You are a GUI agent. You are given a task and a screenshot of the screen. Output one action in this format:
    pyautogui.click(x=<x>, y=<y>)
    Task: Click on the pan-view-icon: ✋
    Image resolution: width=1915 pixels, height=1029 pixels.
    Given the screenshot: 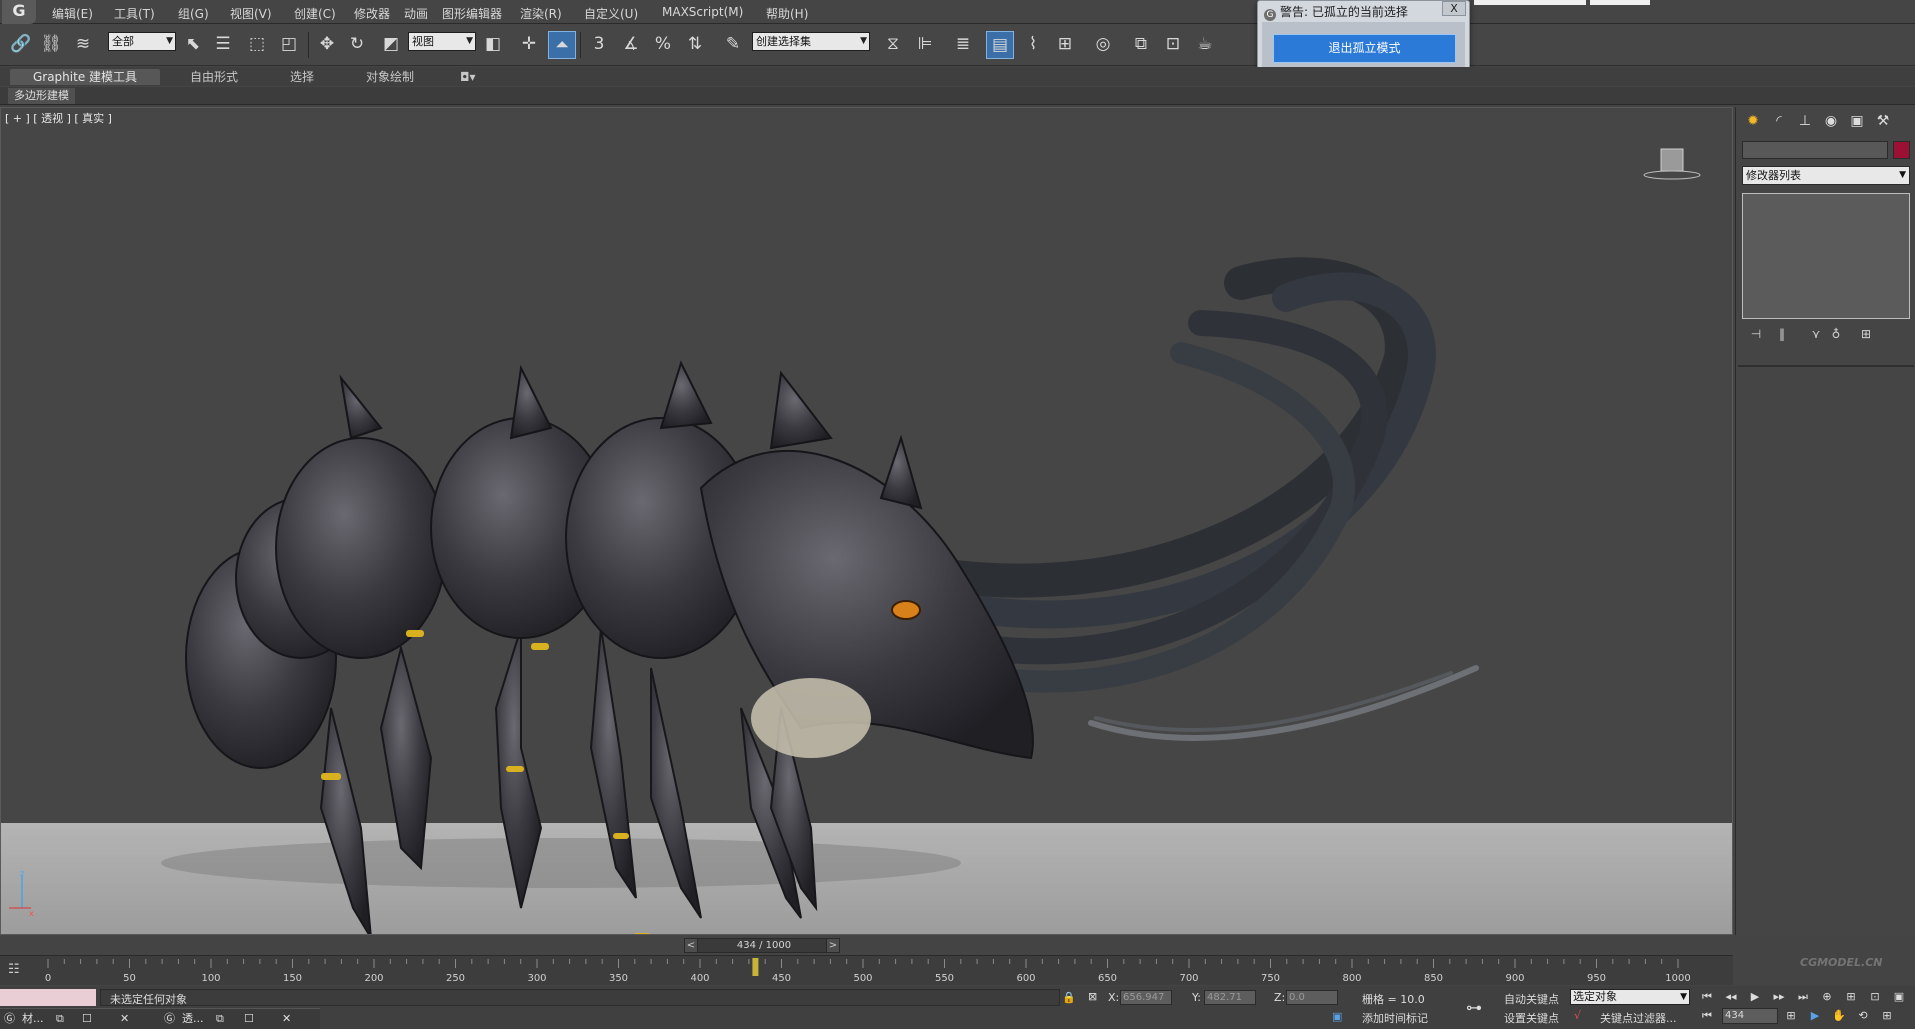 What is the action you would take?
    pyautogui.click(x=1839, y=1016)
    